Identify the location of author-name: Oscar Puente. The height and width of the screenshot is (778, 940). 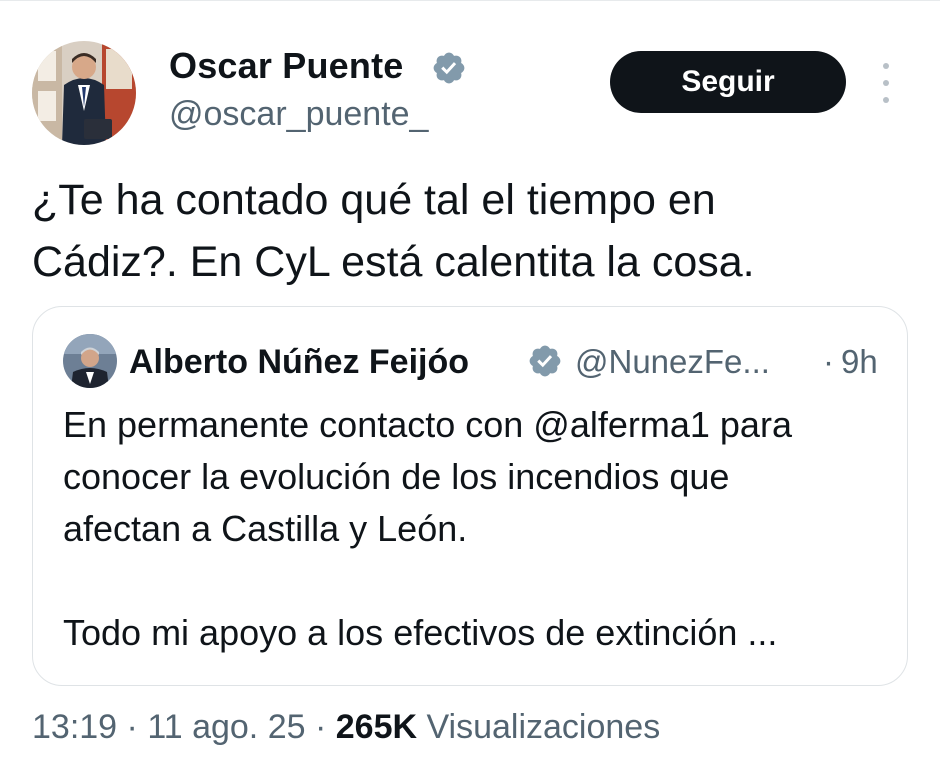
(286, 66).